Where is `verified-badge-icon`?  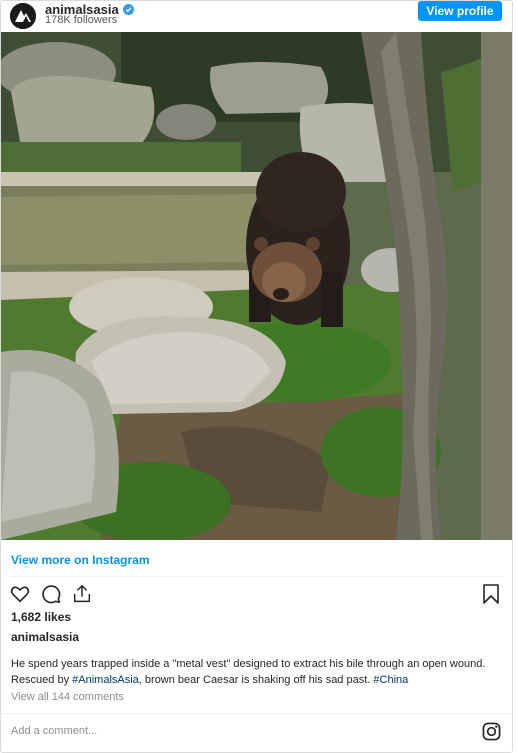 verified-badge-icon is located at coordinates (128, 9).